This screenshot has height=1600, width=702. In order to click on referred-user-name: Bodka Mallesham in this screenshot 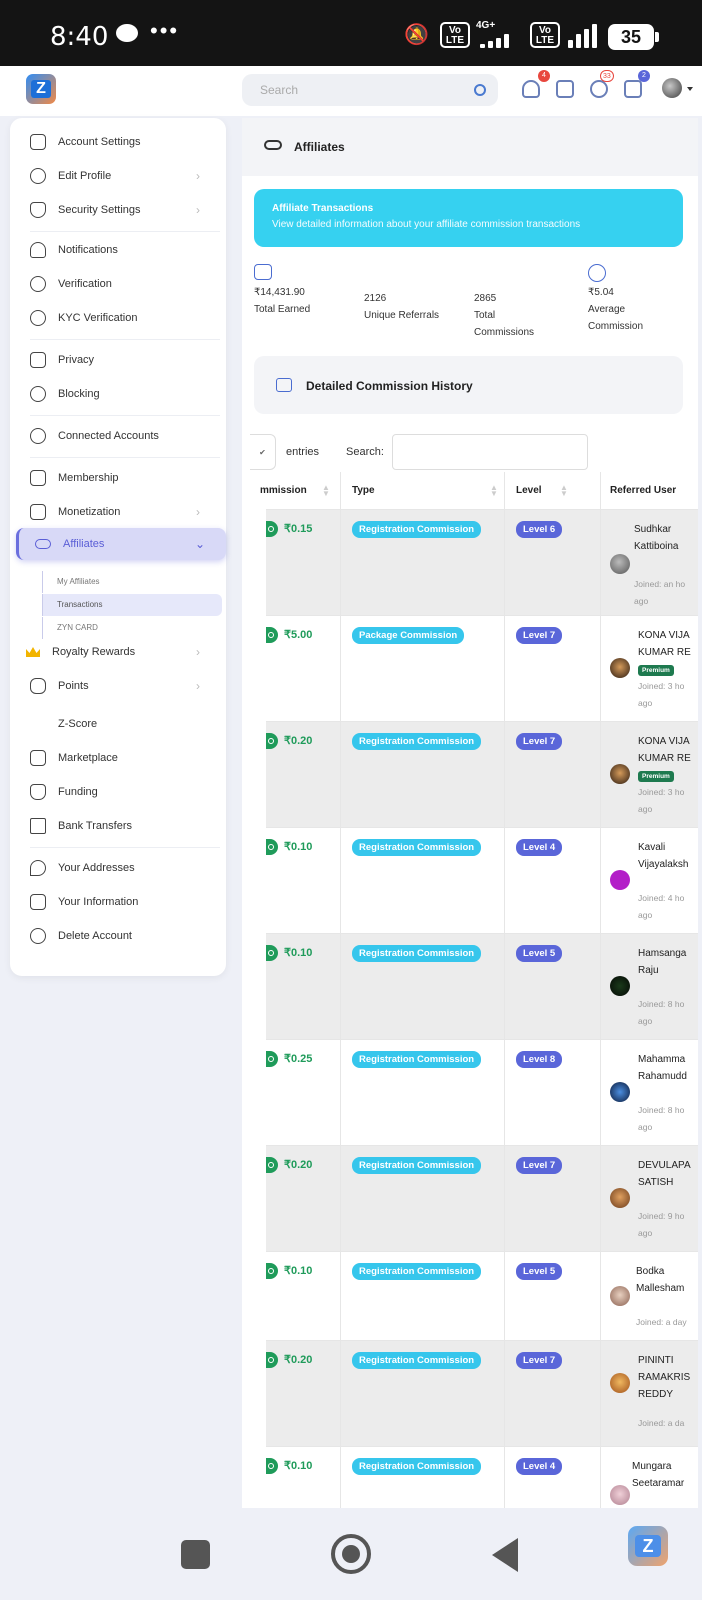, I will do `click(660, 1280)`.